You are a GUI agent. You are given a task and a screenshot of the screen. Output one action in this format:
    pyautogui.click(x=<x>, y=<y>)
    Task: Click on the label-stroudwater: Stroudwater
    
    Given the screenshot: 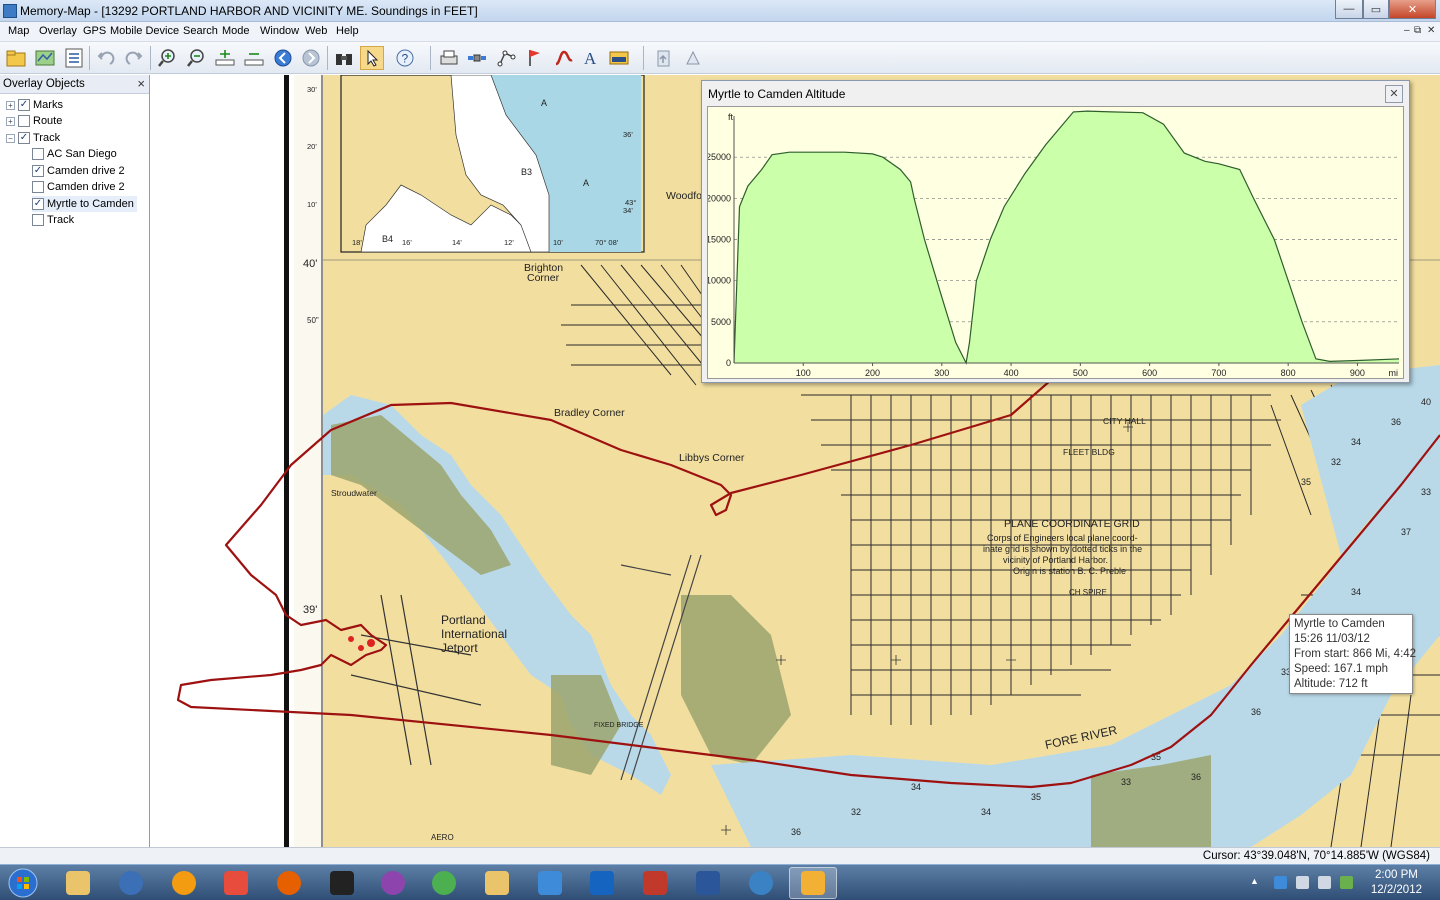 What is the action you would take?
    pyautogui.click(x=354, y=493)
    